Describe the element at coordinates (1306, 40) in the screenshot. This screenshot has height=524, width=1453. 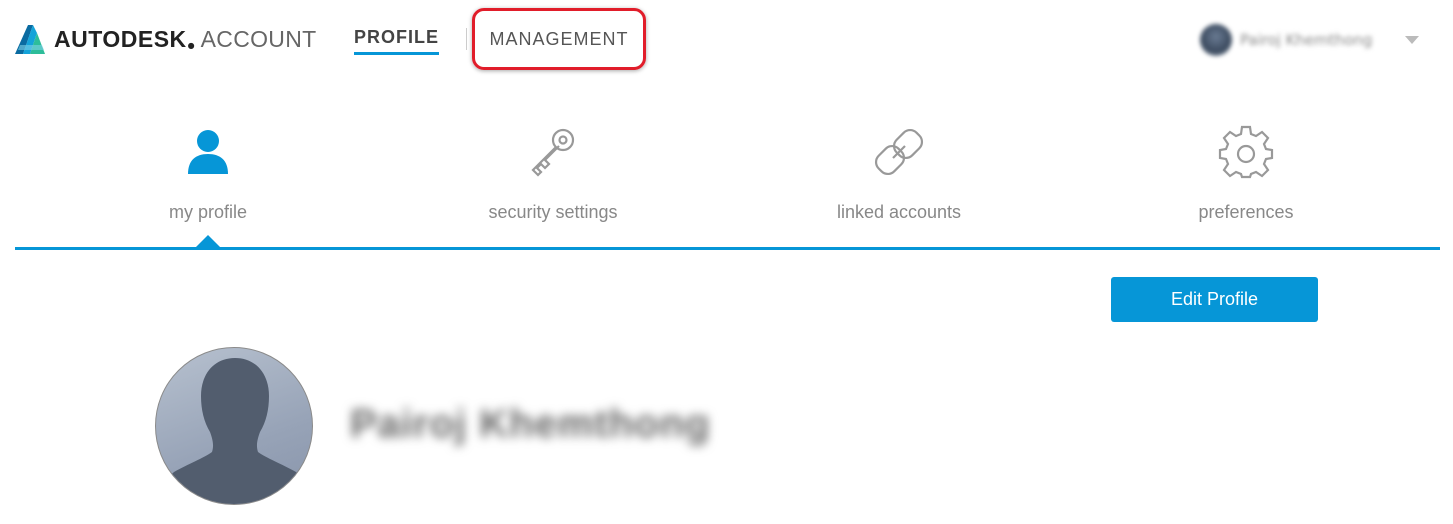
I see `user-name: Pairoj Khemthong` at that location.